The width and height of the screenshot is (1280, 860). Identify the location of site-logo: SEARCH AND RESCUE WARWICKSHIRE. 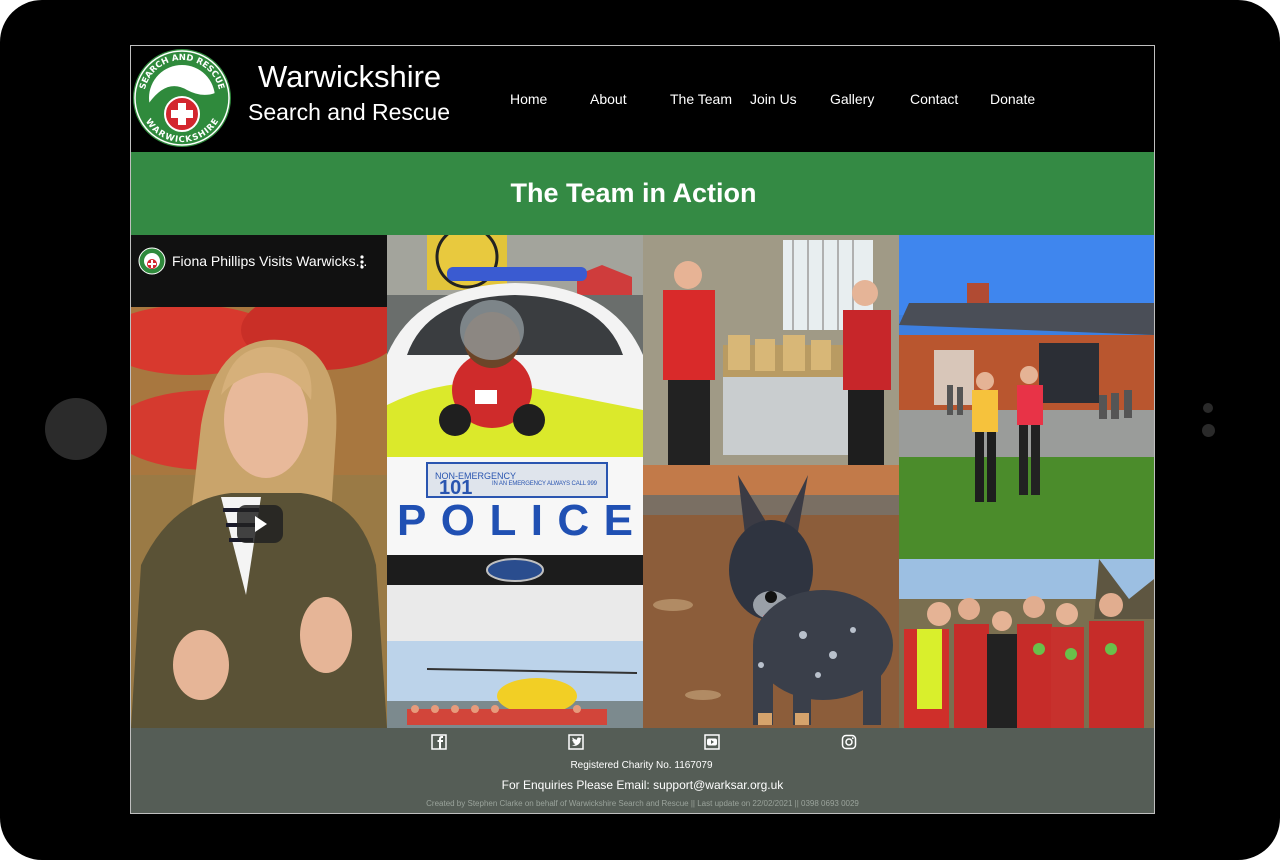
(182, 98).